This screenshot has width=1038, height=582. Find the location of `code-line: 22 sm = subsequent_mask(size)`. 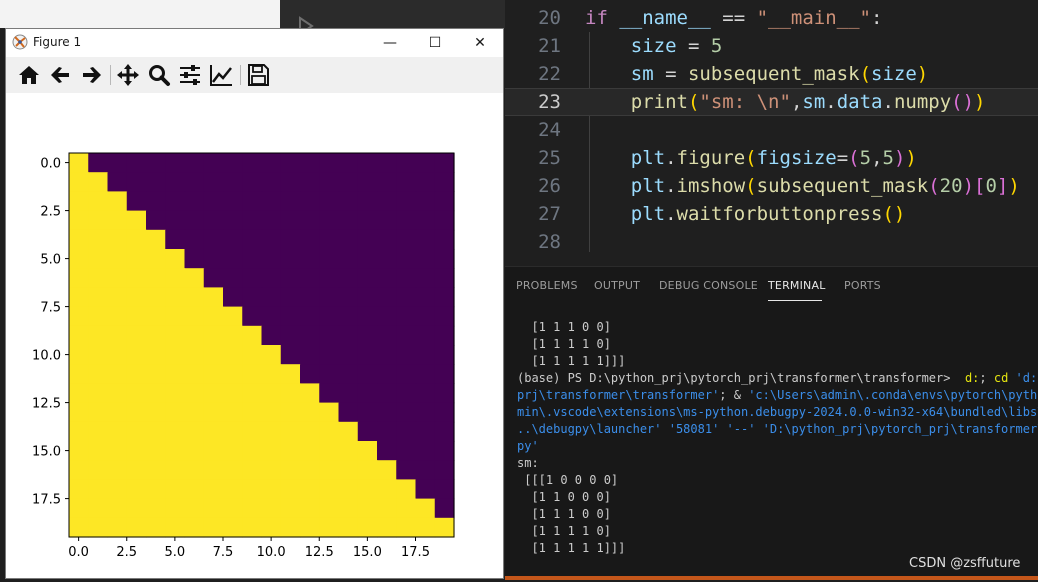

code-line: 22 sm = subsequent_mask(size) is located at coordinates (771, 74).